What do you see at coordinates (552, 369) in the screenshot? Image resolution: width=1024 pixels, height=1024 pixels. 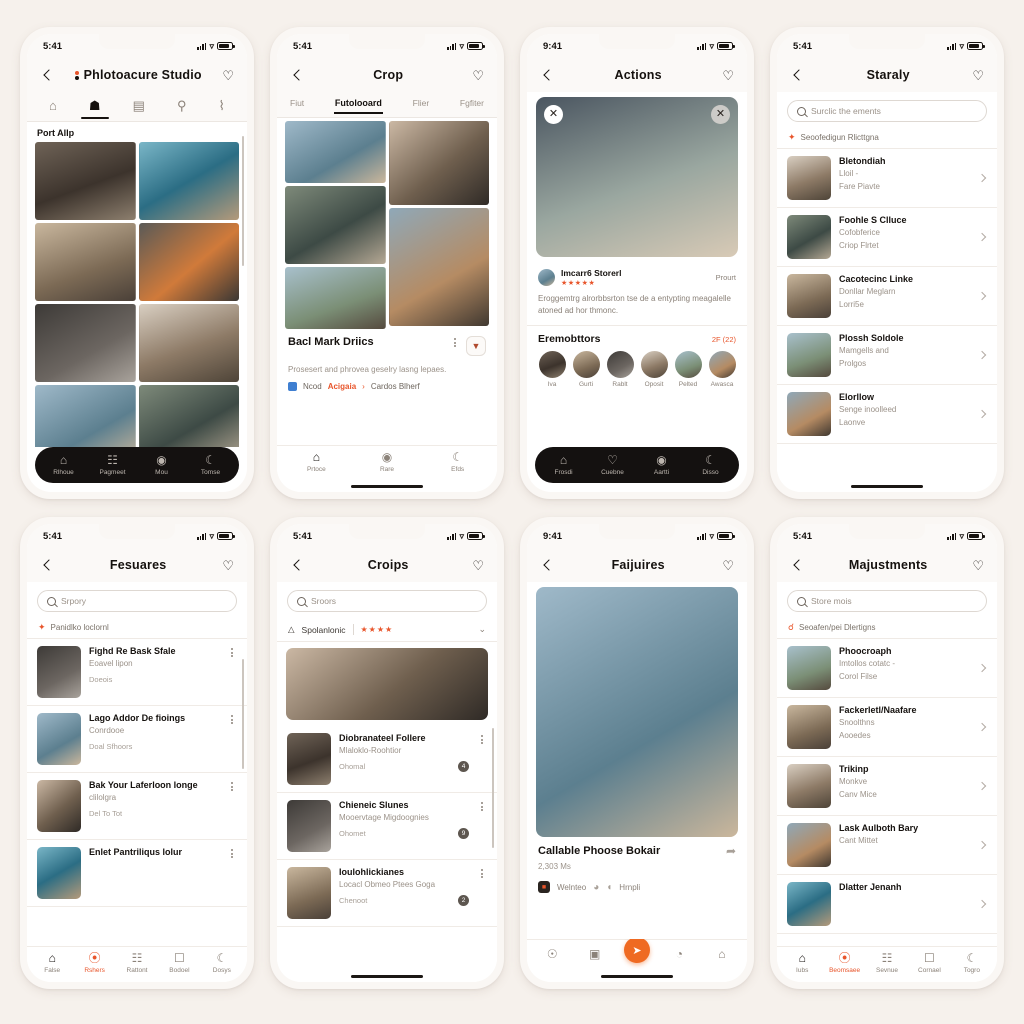 I see `avatar-item: Iva` at bounding box center [552, 369].